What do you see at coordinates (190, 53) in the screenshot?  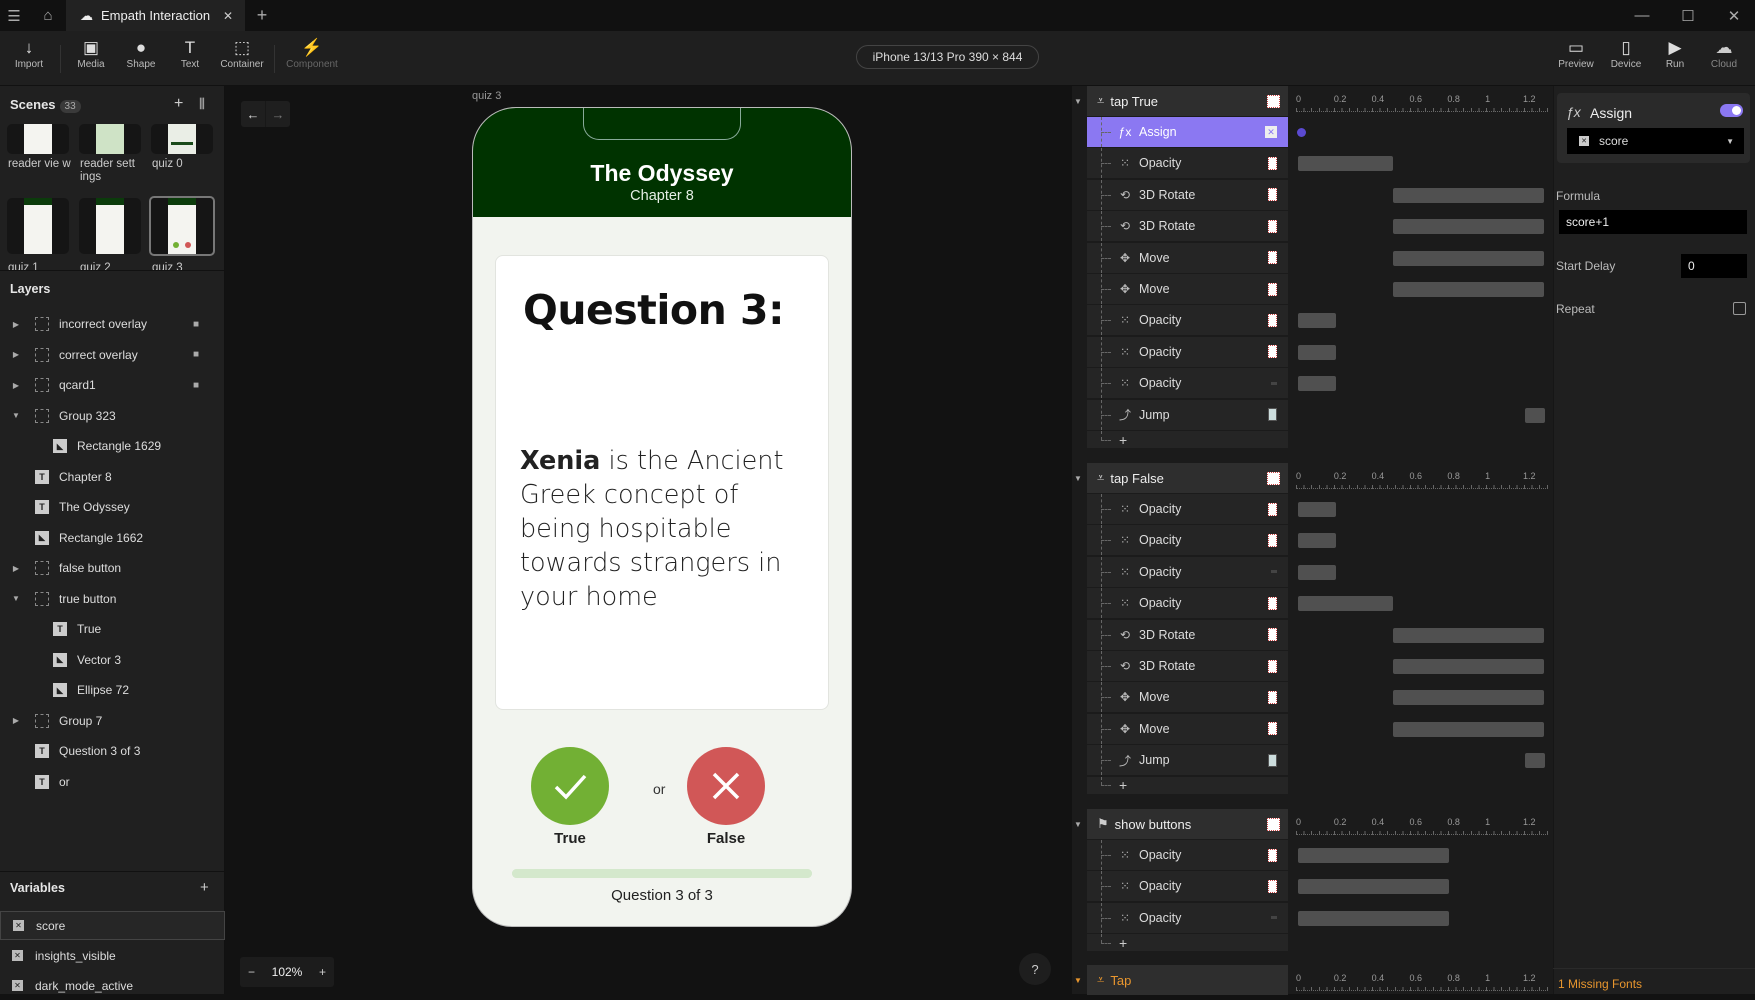 I see `text-tool: T Text` at bounding box center [190, 53].